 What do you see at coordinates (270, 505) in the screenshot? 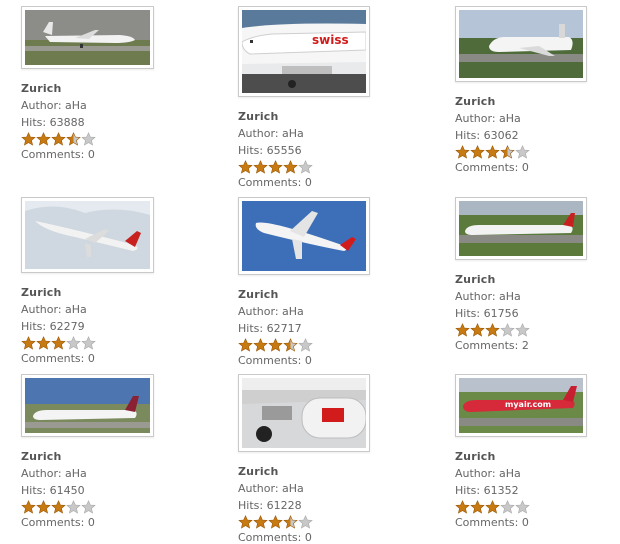
I see `hits-text: Hits: 61228` at bounding box center [270, 505].